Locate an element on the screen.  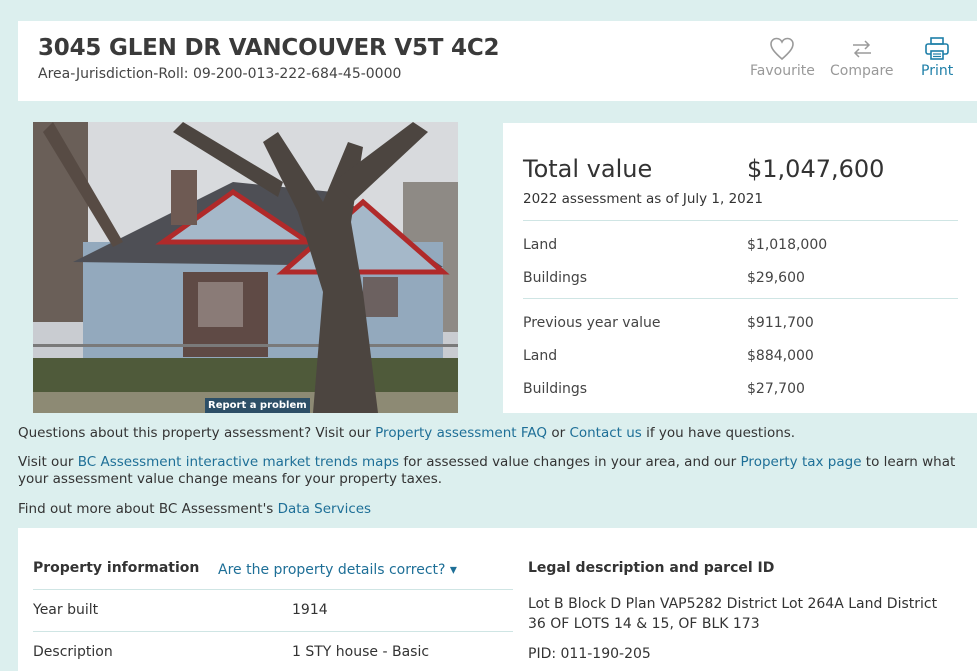
parcel-id: PID: 011-190-205 is located at coordinates (589, 654).